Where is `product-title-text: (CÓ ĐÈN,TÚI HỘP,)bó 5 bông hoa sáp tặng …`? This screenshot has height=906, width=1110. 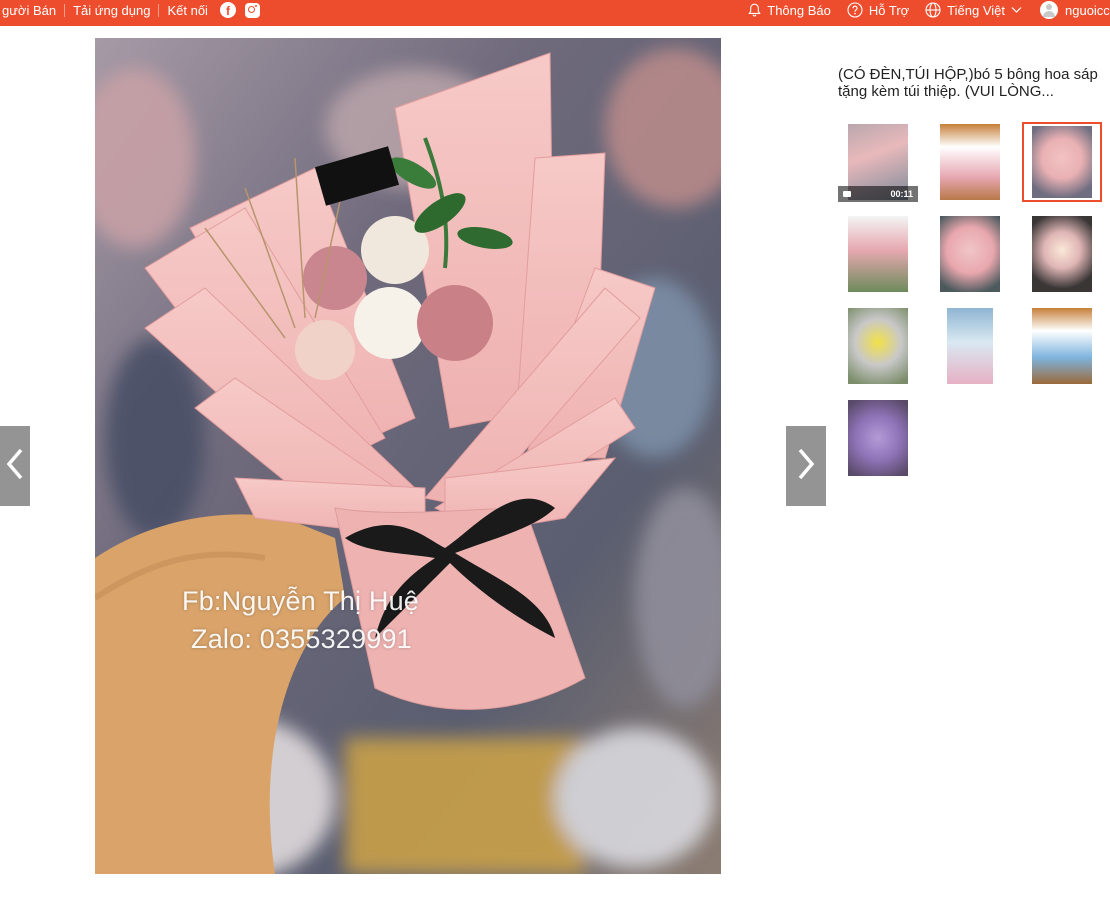
product-title-text: (CÓ ĐÈN,TÚI HỘP,)bó 5 bông hoa sáp tặng … is located at coordinates (968, 83).